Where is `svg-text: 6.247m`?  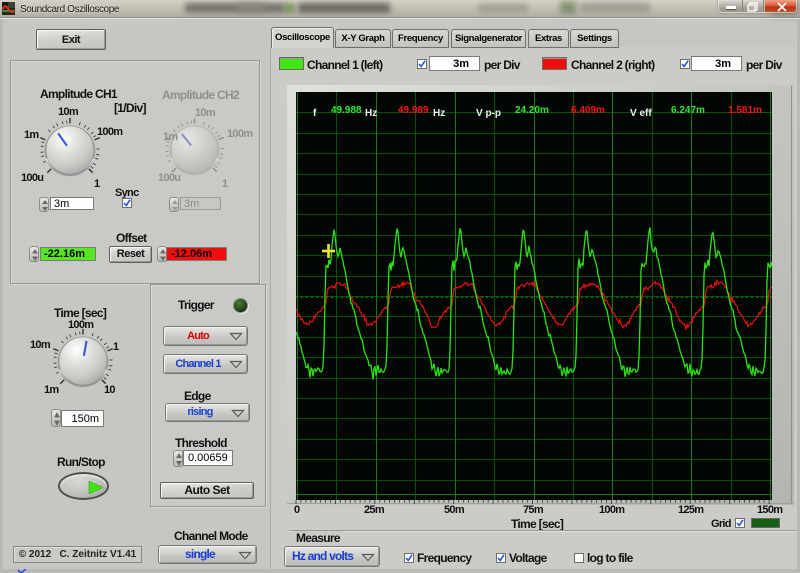 svg-text: 6.247m is located at coordinates (688, 110).